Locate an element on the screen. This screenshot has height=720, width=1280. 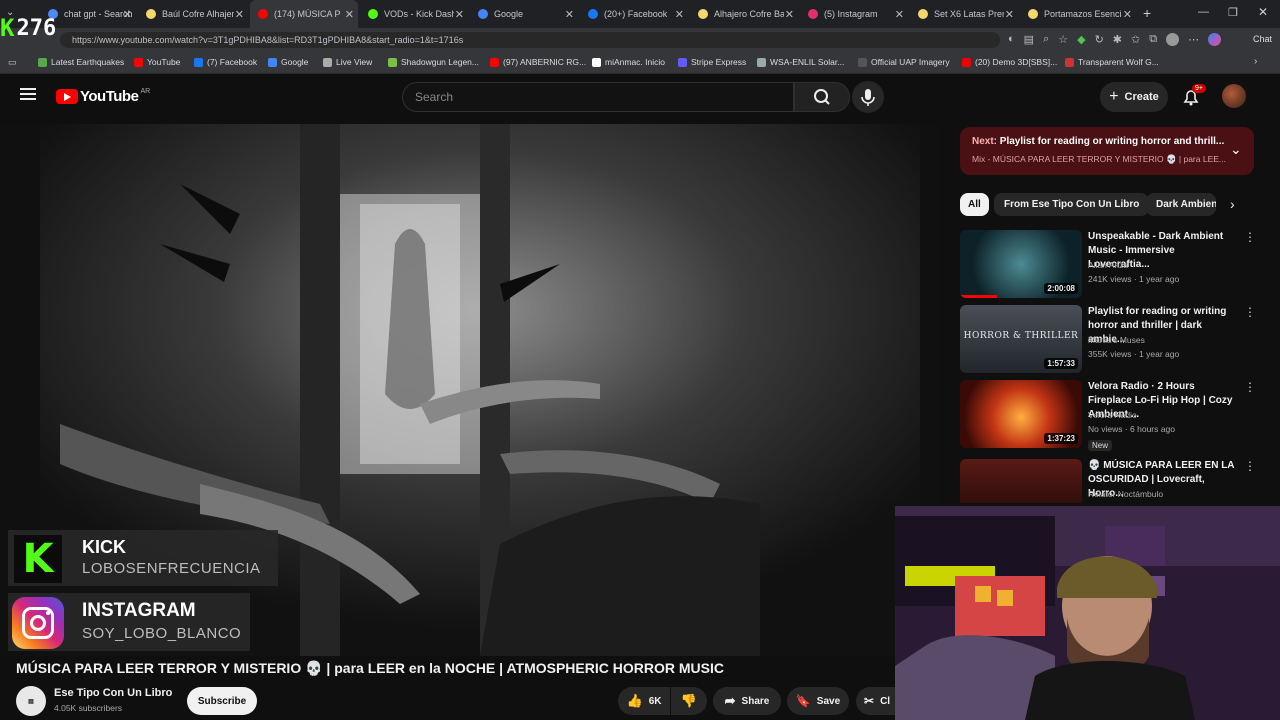
subscribe-button: Subscribe is located at coordinates (222, 701).